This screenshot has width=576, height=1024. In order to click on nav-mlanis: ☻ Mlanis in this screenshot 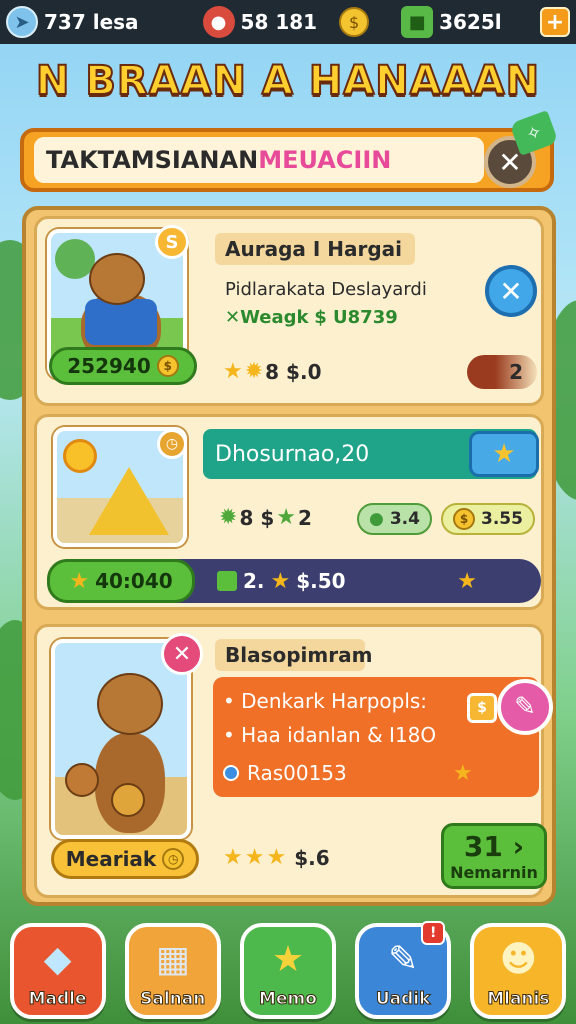, I will do `click(518, 971)`.